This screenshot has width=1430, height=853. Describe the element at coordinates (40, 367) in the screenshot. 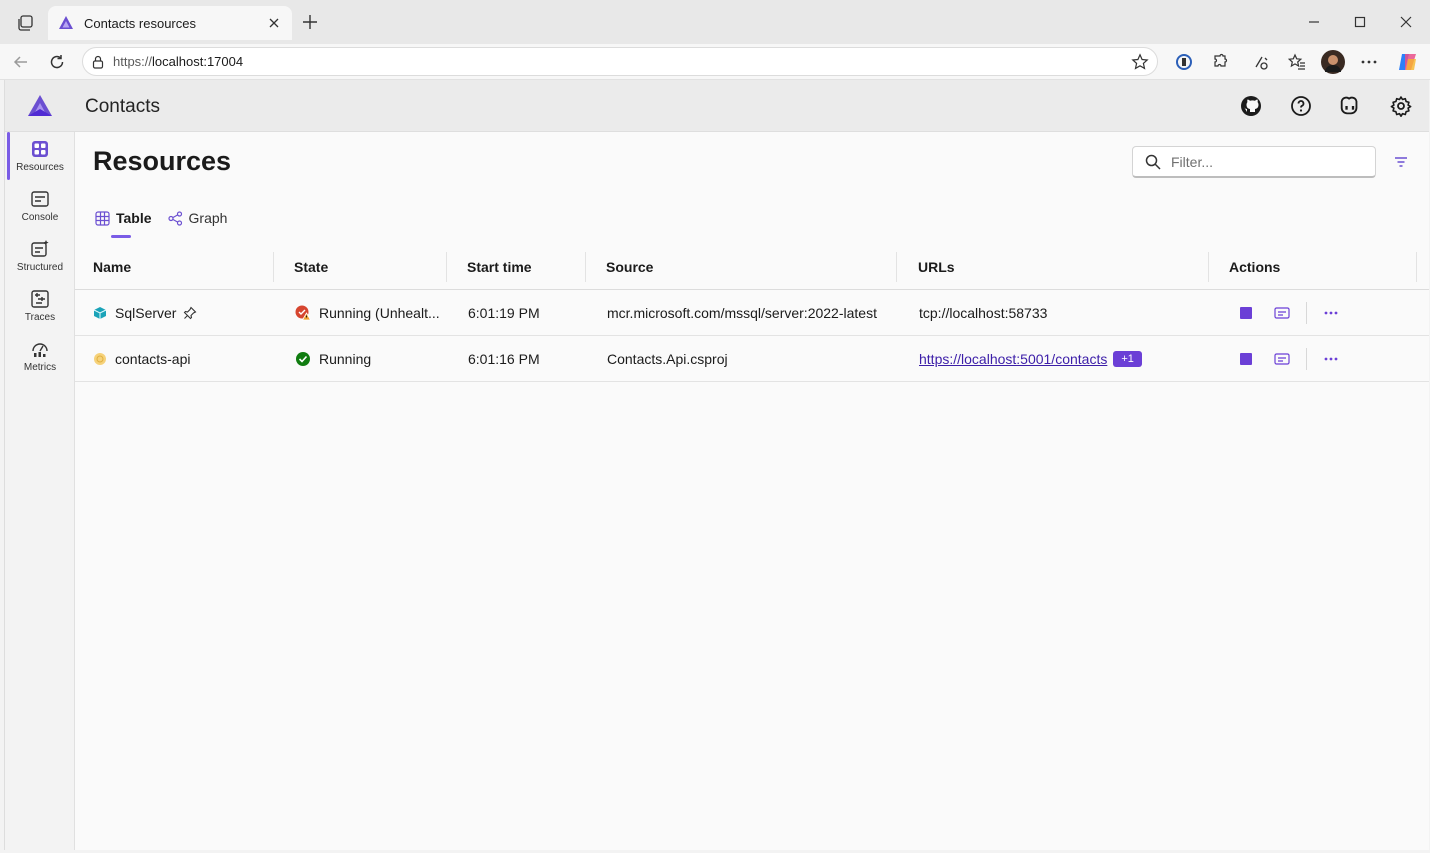

I see `sidebar-item-label: Metrics` at that location.